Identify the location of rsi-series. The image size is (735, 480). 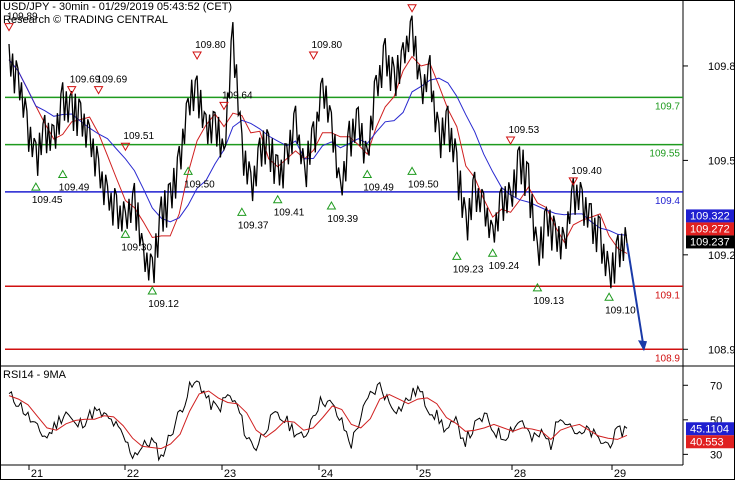
(318, 421).